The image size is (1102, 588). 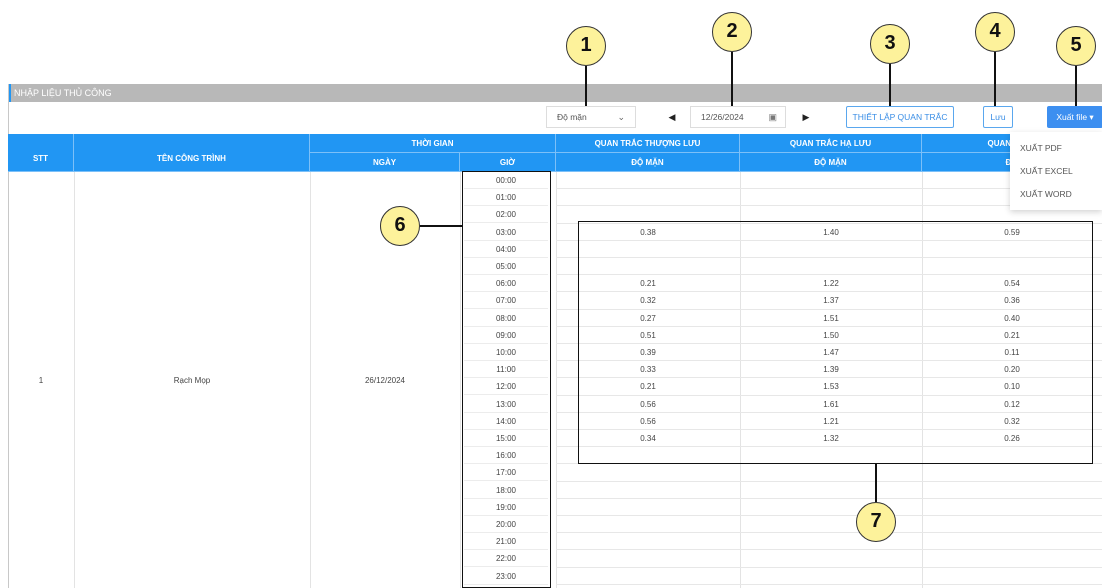 I want to click on export-menu: XUẤT PDF XUẤT EXCEL XUẤT WORD, so click(x=1056, y=171).